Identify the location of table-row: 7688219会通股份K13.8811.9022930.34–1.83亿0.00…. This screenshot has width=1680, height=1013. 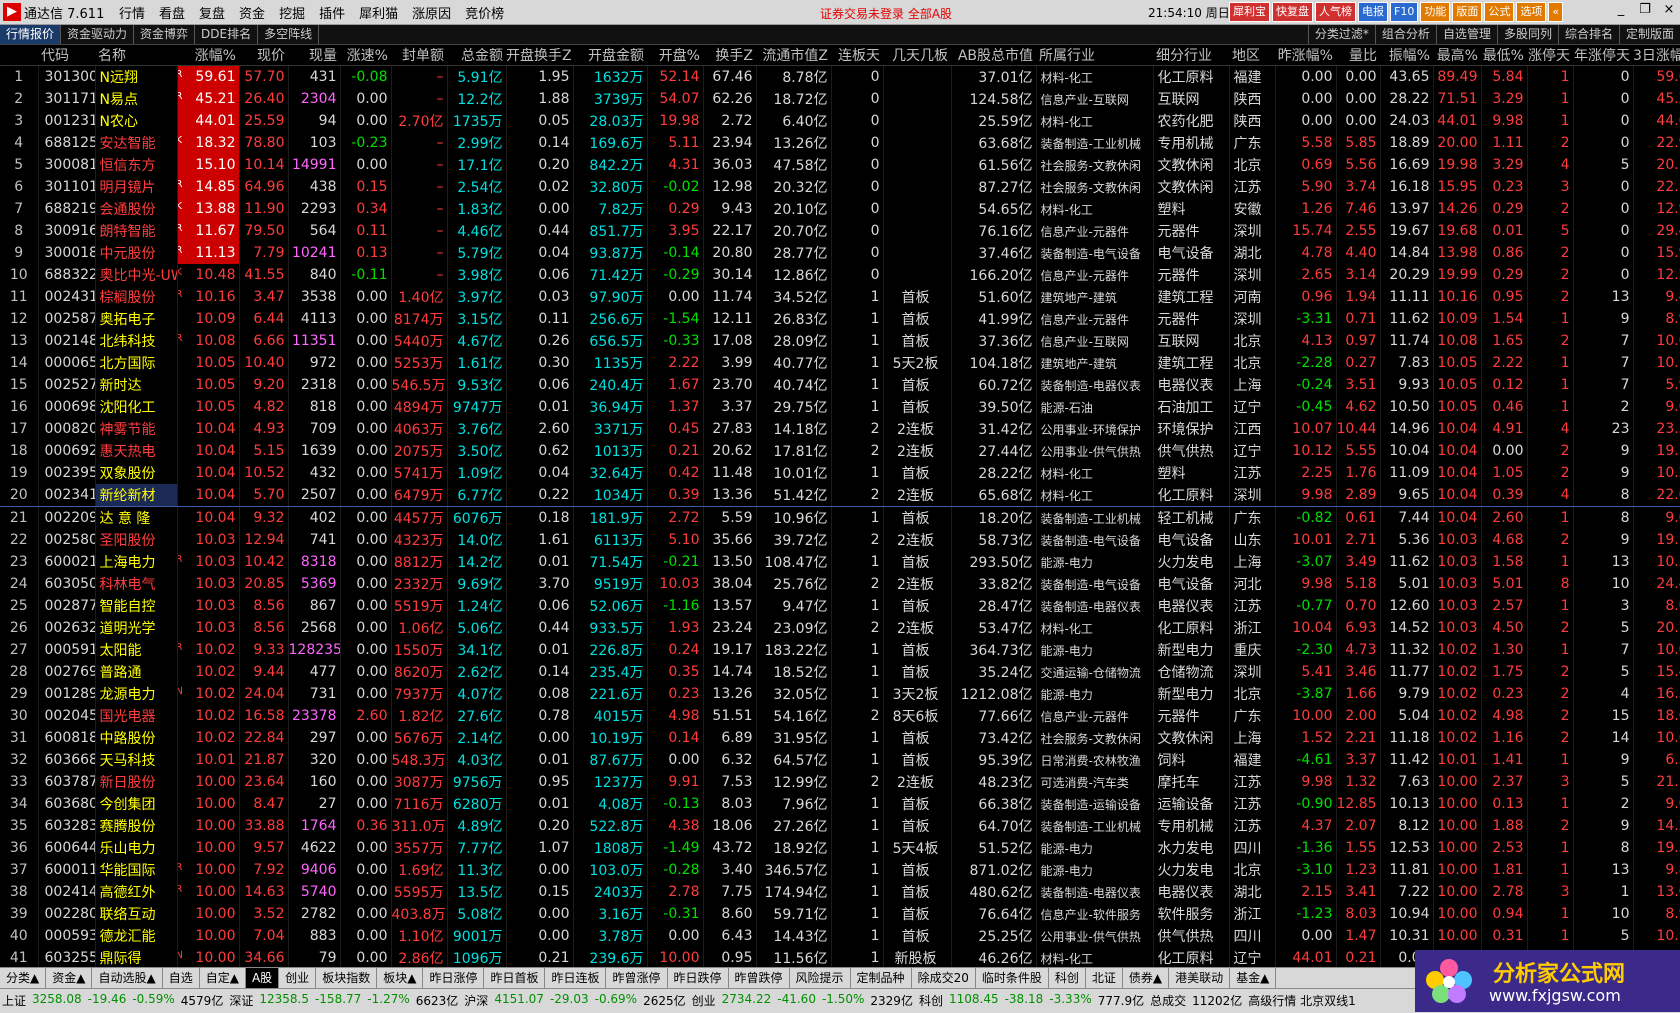
(840, 209).